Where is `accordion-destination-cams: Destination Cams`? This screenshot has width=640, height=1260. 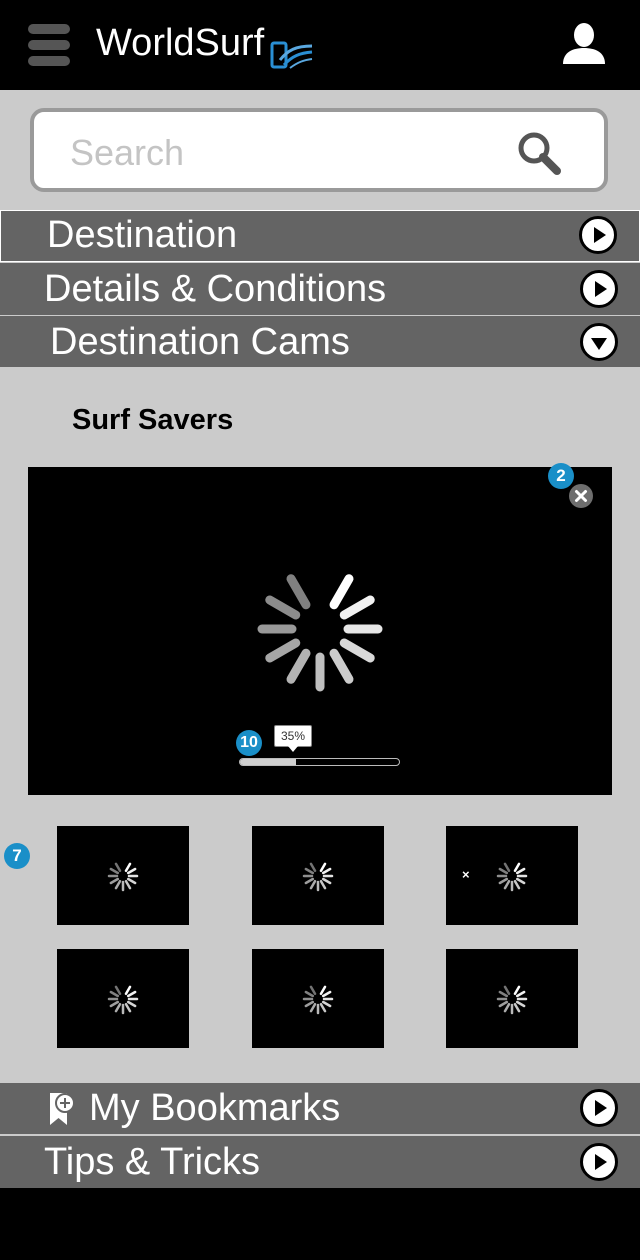
accordion-destination-cams: Destination Cams is located at coordinates (320, 341).